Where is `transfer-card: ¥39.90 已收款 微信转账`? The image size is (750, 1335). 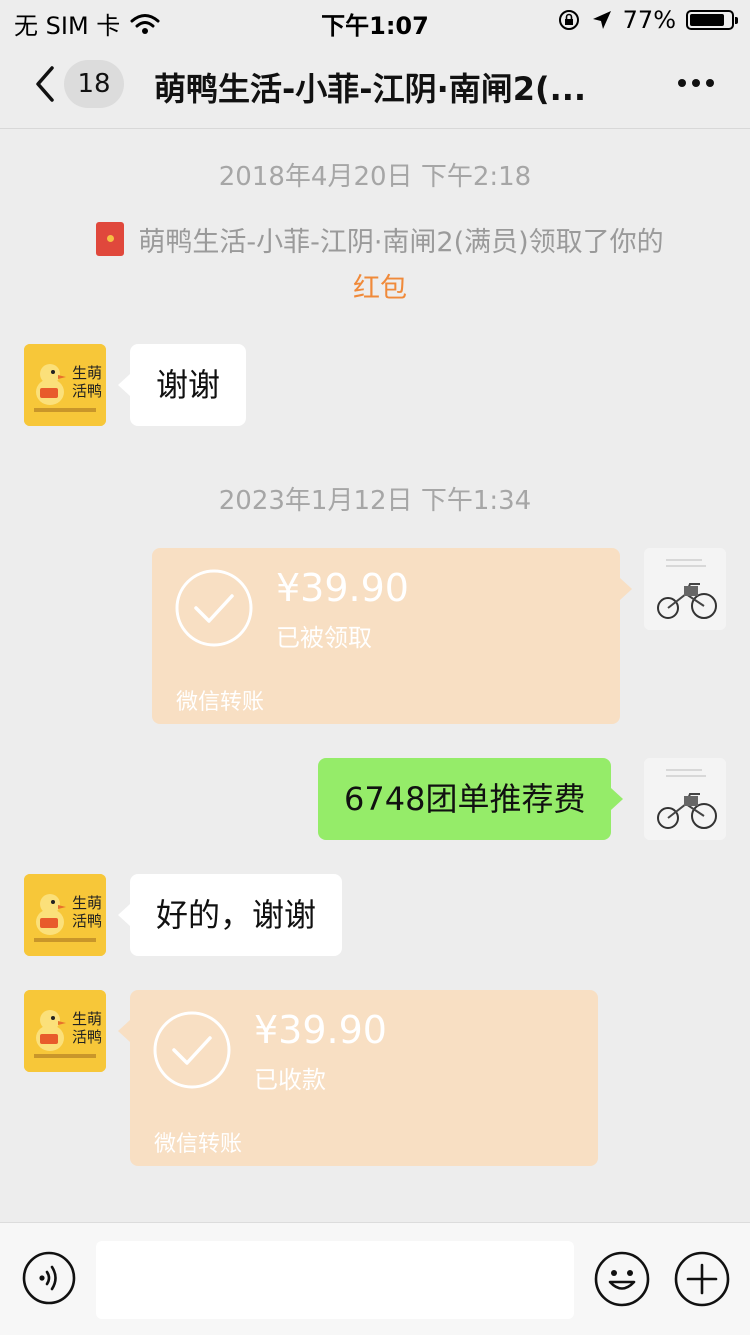 transfer-card: ¥39.90 已收款 微信转账 is located at coordinates (358, 1078).